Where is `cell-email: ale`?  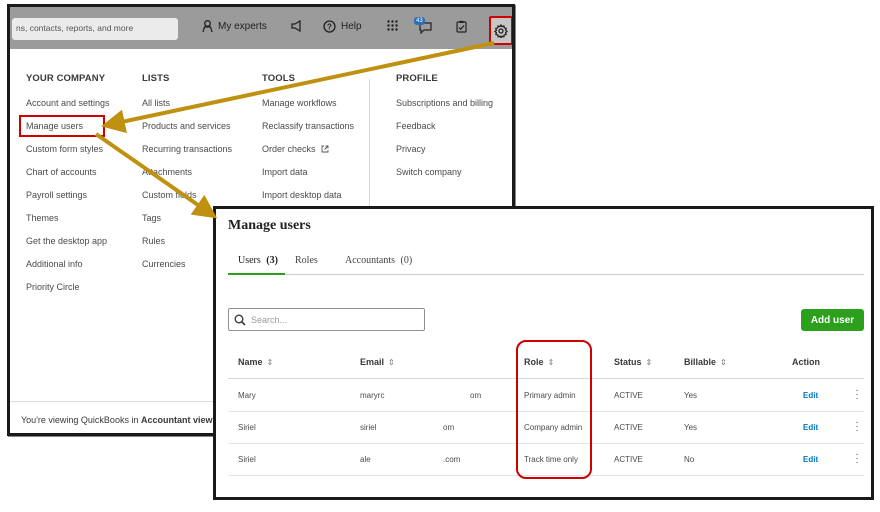 cell-email: ale is located at coordinates (365, 459).